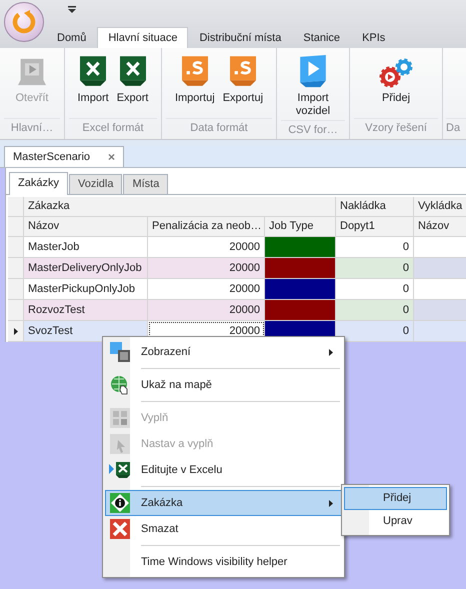  Describe the element at coordinates (375, 227) in the screenshot. I see `column-header: Dopyt1` at that location.